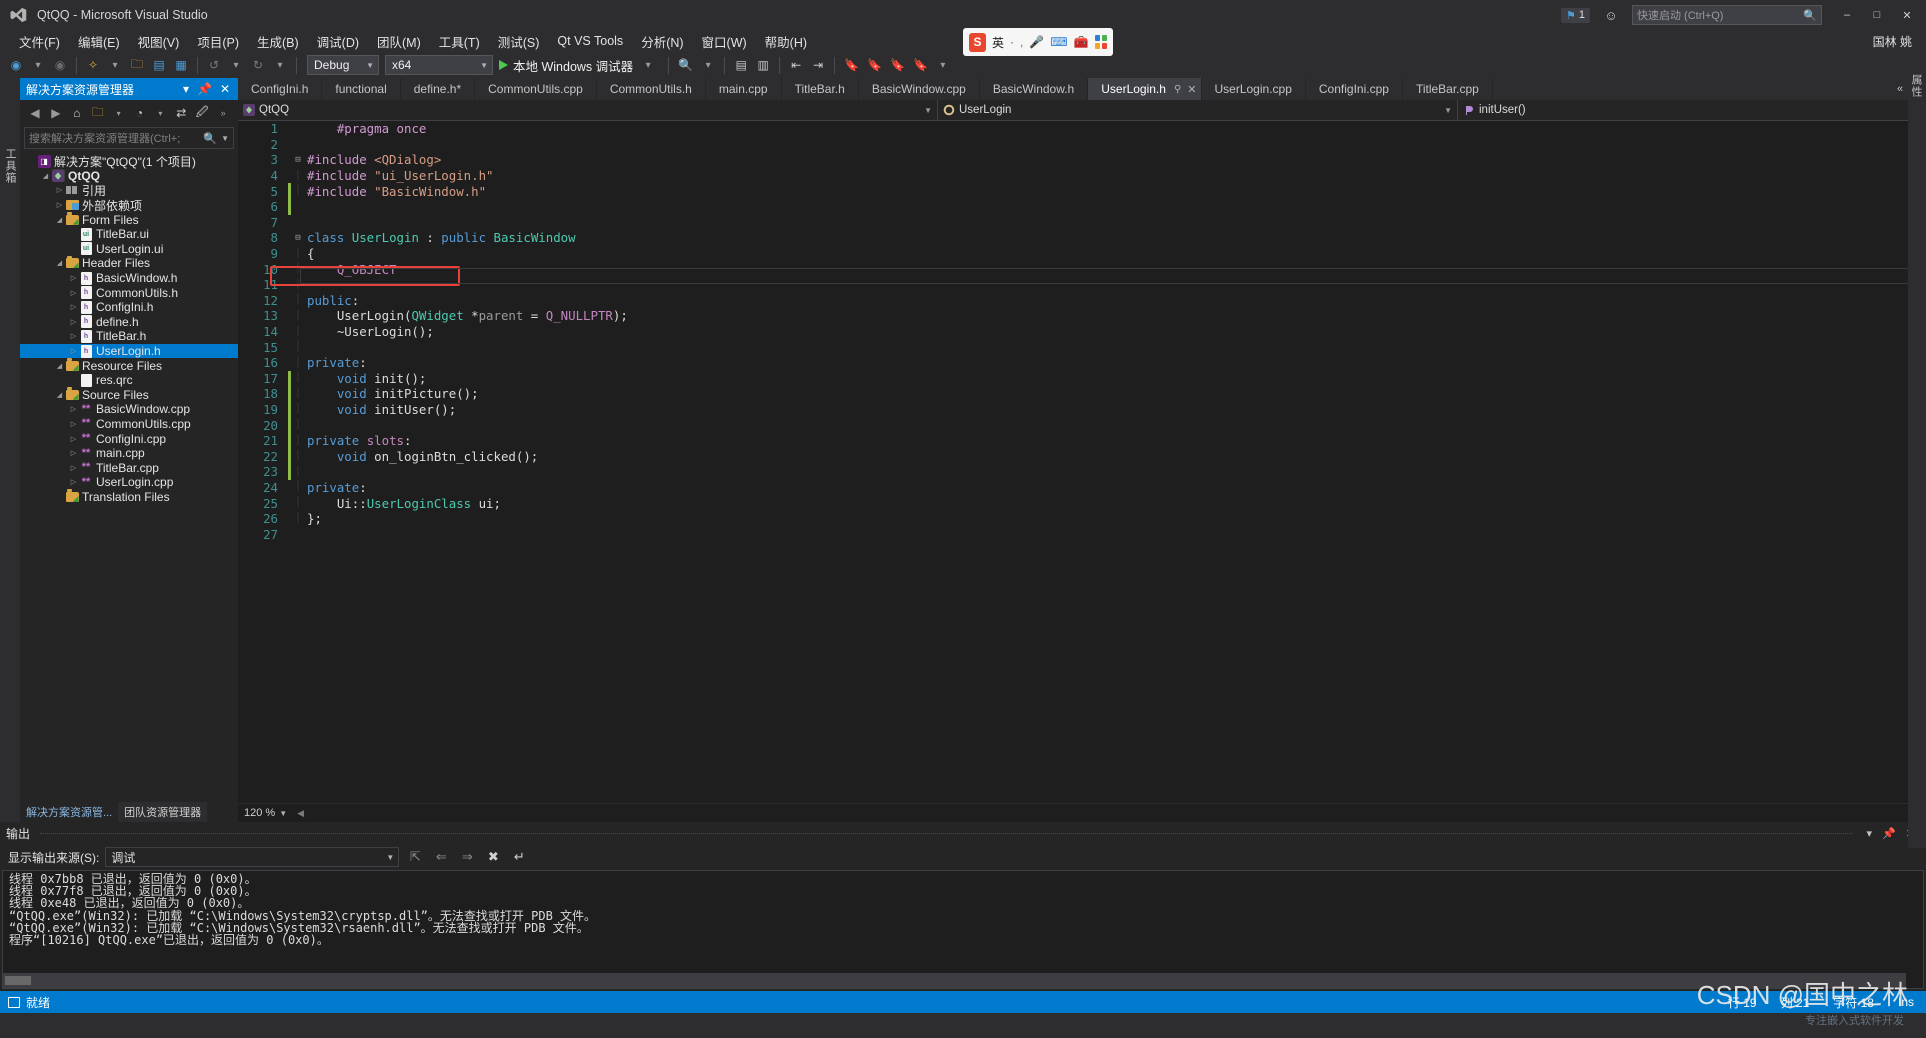 The height and width of the screenshot is (1038, 1926). Describe the element at coordinates (93, 65) in the screenshot. I see `new-project-icon: ✧` at that location.